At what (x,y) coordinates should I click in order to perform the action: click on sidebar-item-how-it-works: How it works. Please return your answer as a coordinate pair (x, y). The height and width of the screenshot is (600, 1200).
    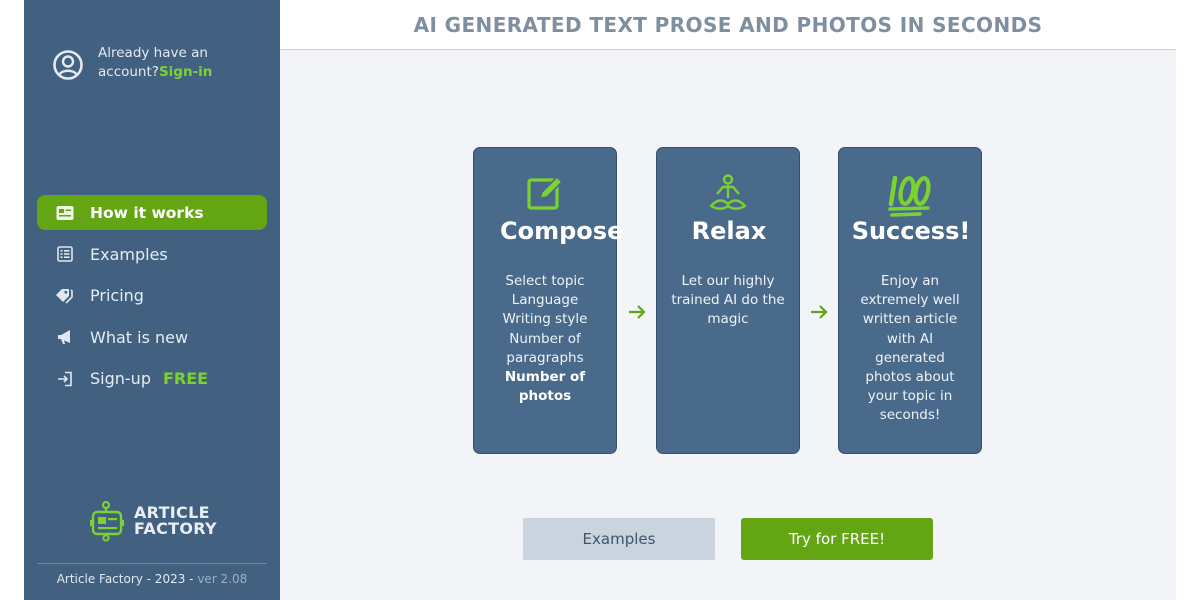
    Looking at the image, I should click on (152, 212).